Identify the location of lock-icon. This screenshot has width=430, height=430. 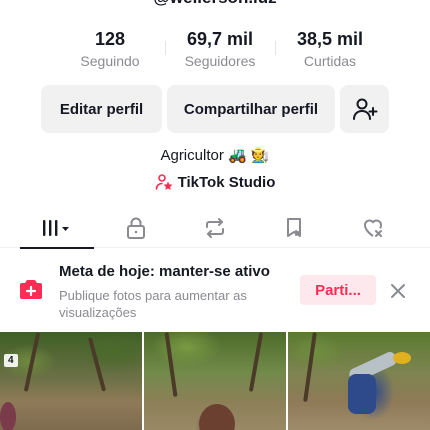
(136, 228).